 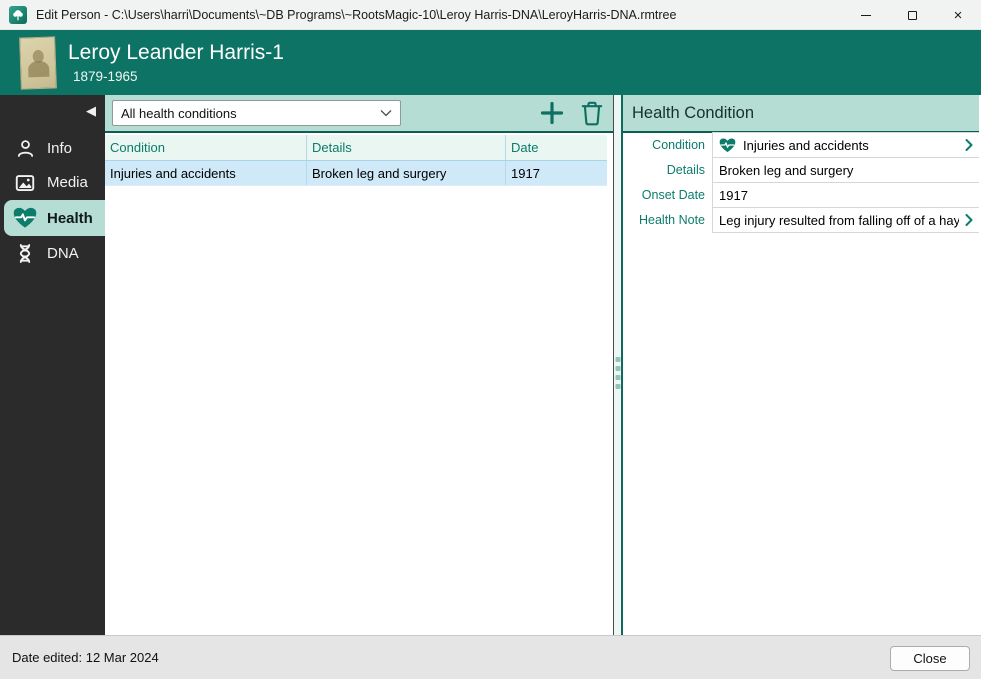 I want to click on maximize-icon, so click(x=912, y=15).